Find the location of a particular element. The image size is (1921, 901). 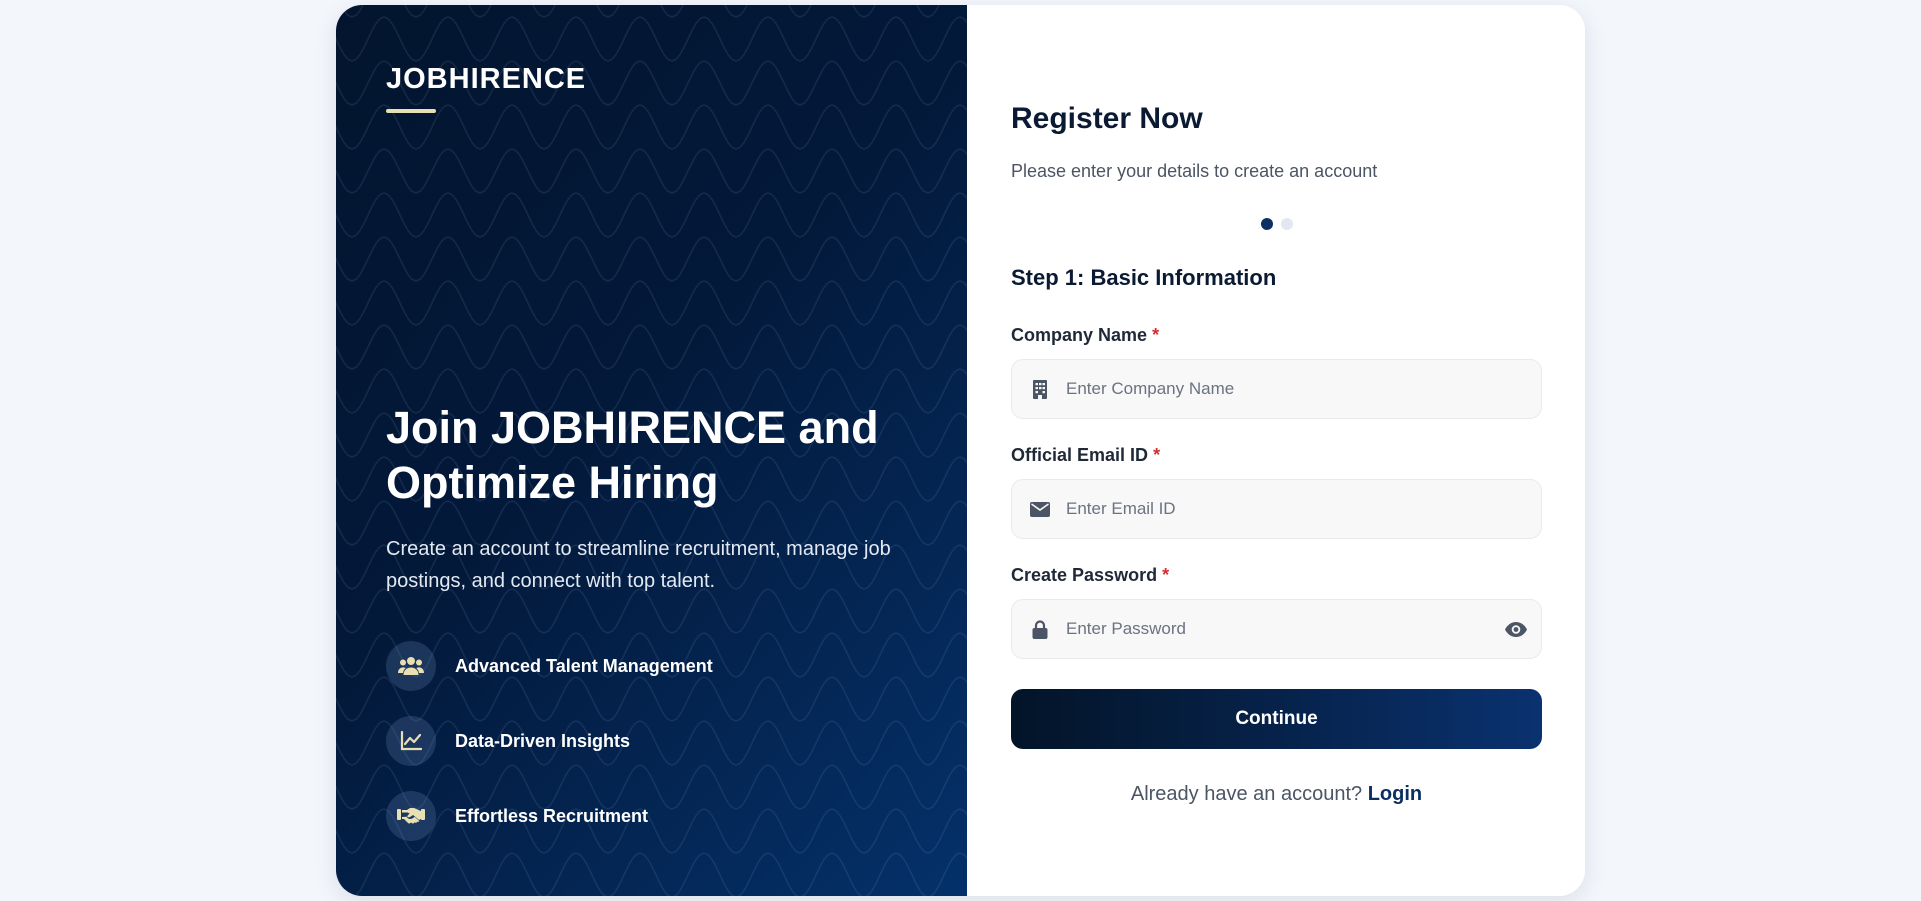

password-label-text: Create Password is located at coordinates (1084, 575).